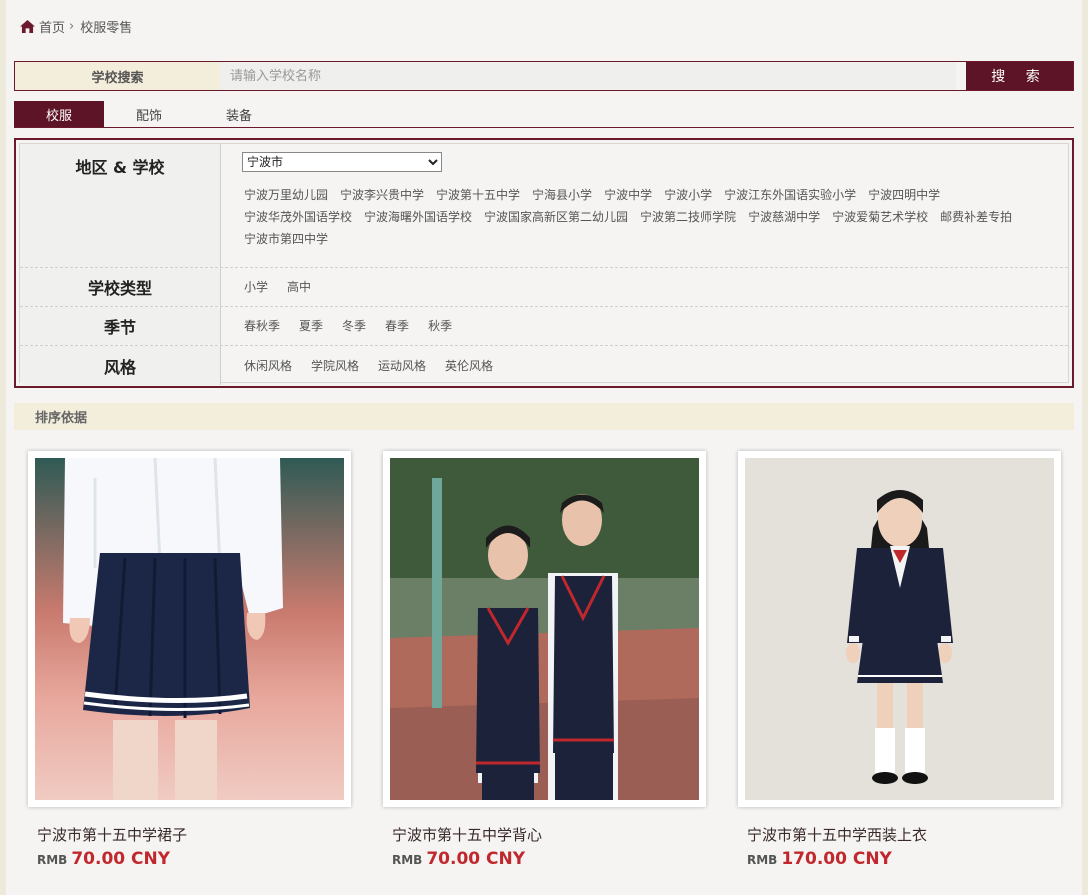 This screenshot has height=895, width=1088. Describe the element at coordinates (1019, 76) in the screenshot. I see `search-button: 搜 索` at that location.